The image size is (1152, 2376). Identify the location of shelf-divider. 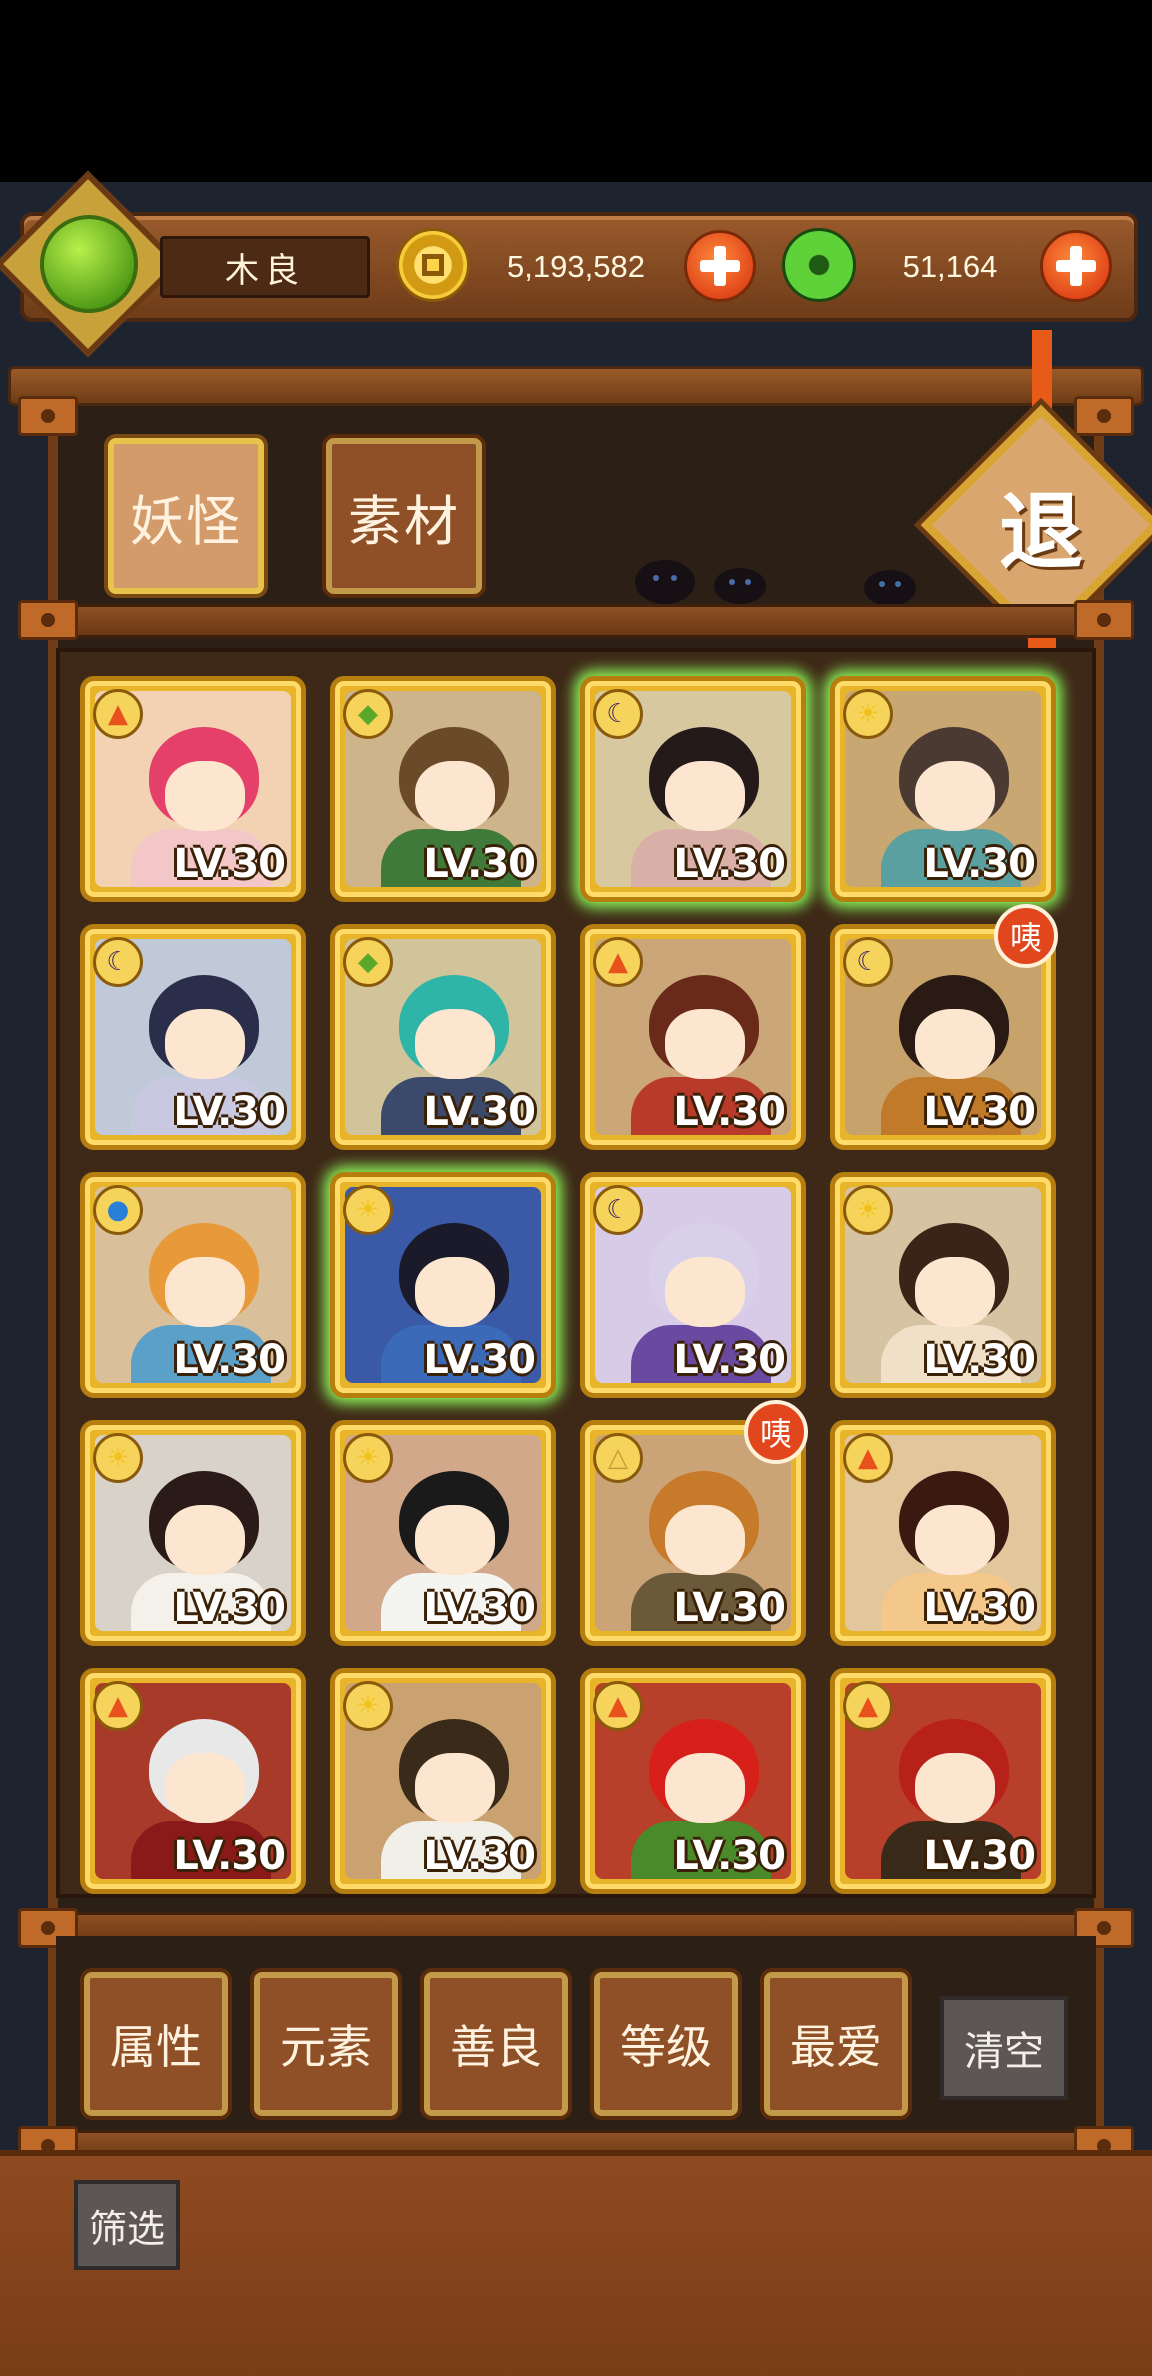
(576, 621).